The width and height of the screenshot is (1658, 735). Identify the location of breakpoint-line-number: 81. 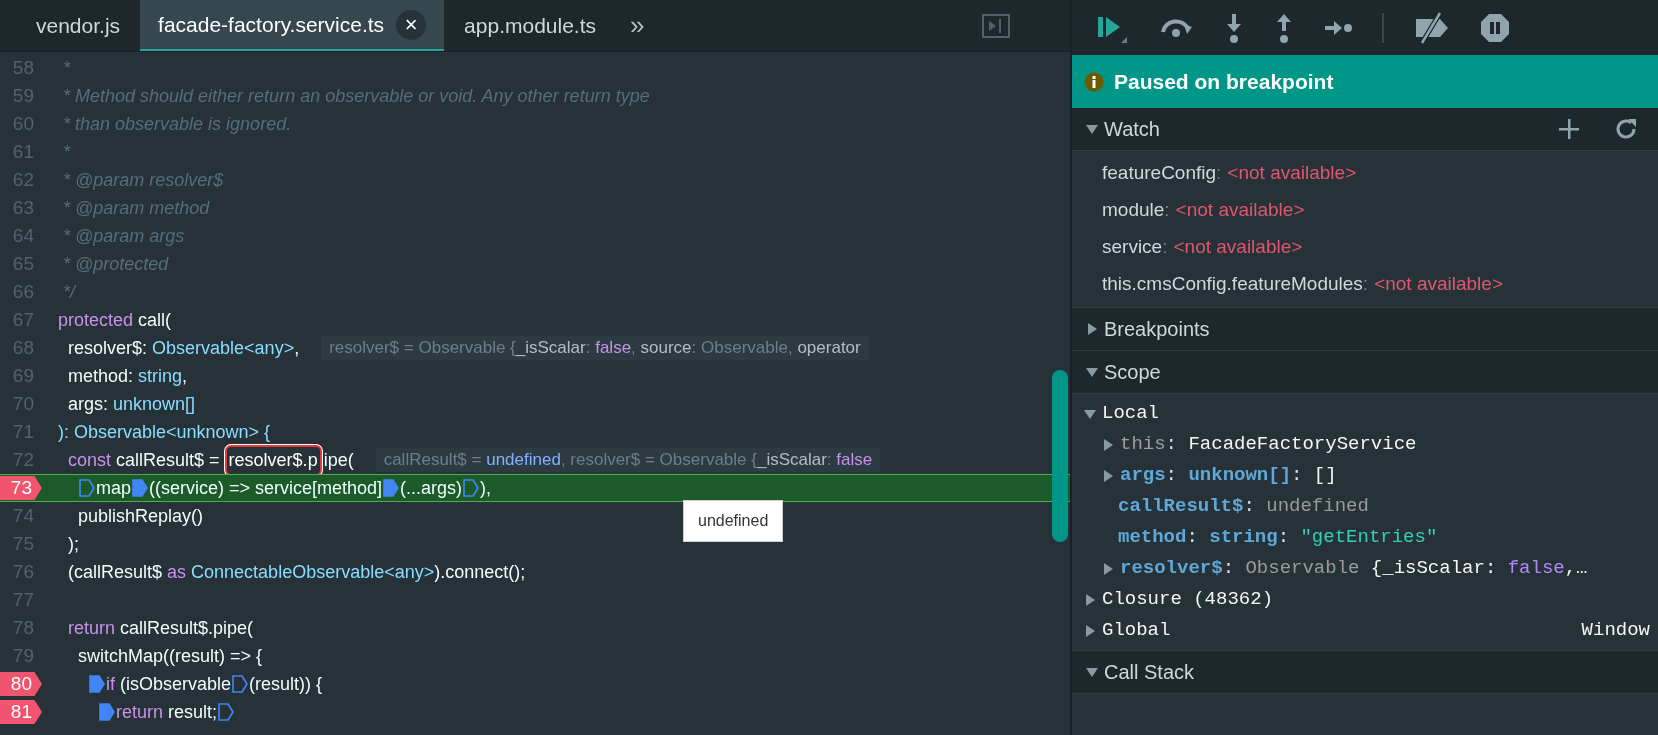
(21, 712).